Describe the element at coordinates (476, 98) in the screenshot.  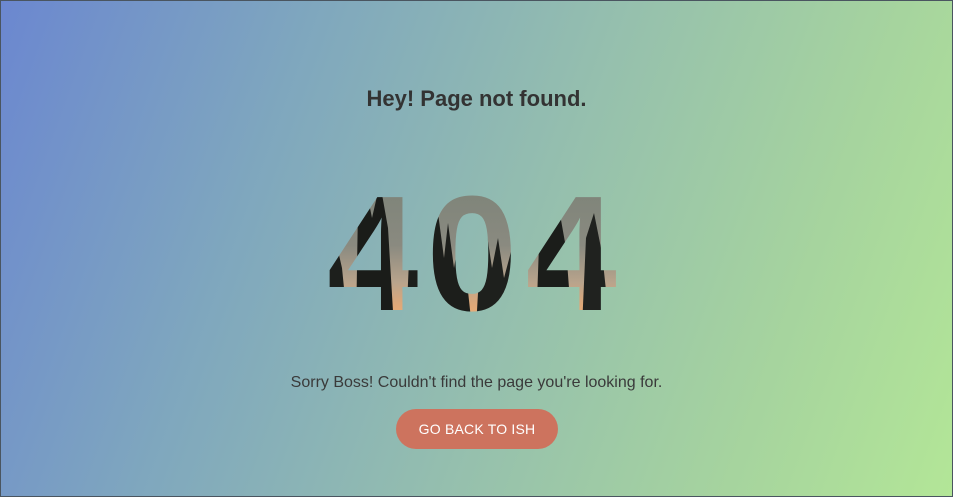
I see `page-title: Hey! Page not found.` at that location.